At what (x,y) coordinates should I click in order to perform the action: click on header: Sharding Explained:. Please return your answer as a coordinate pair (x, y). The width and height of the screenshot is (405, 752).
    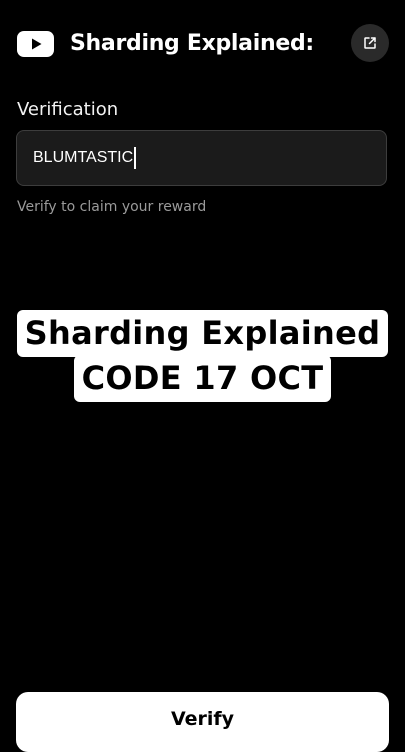
    Looking at the image, I should click on (202, 44).